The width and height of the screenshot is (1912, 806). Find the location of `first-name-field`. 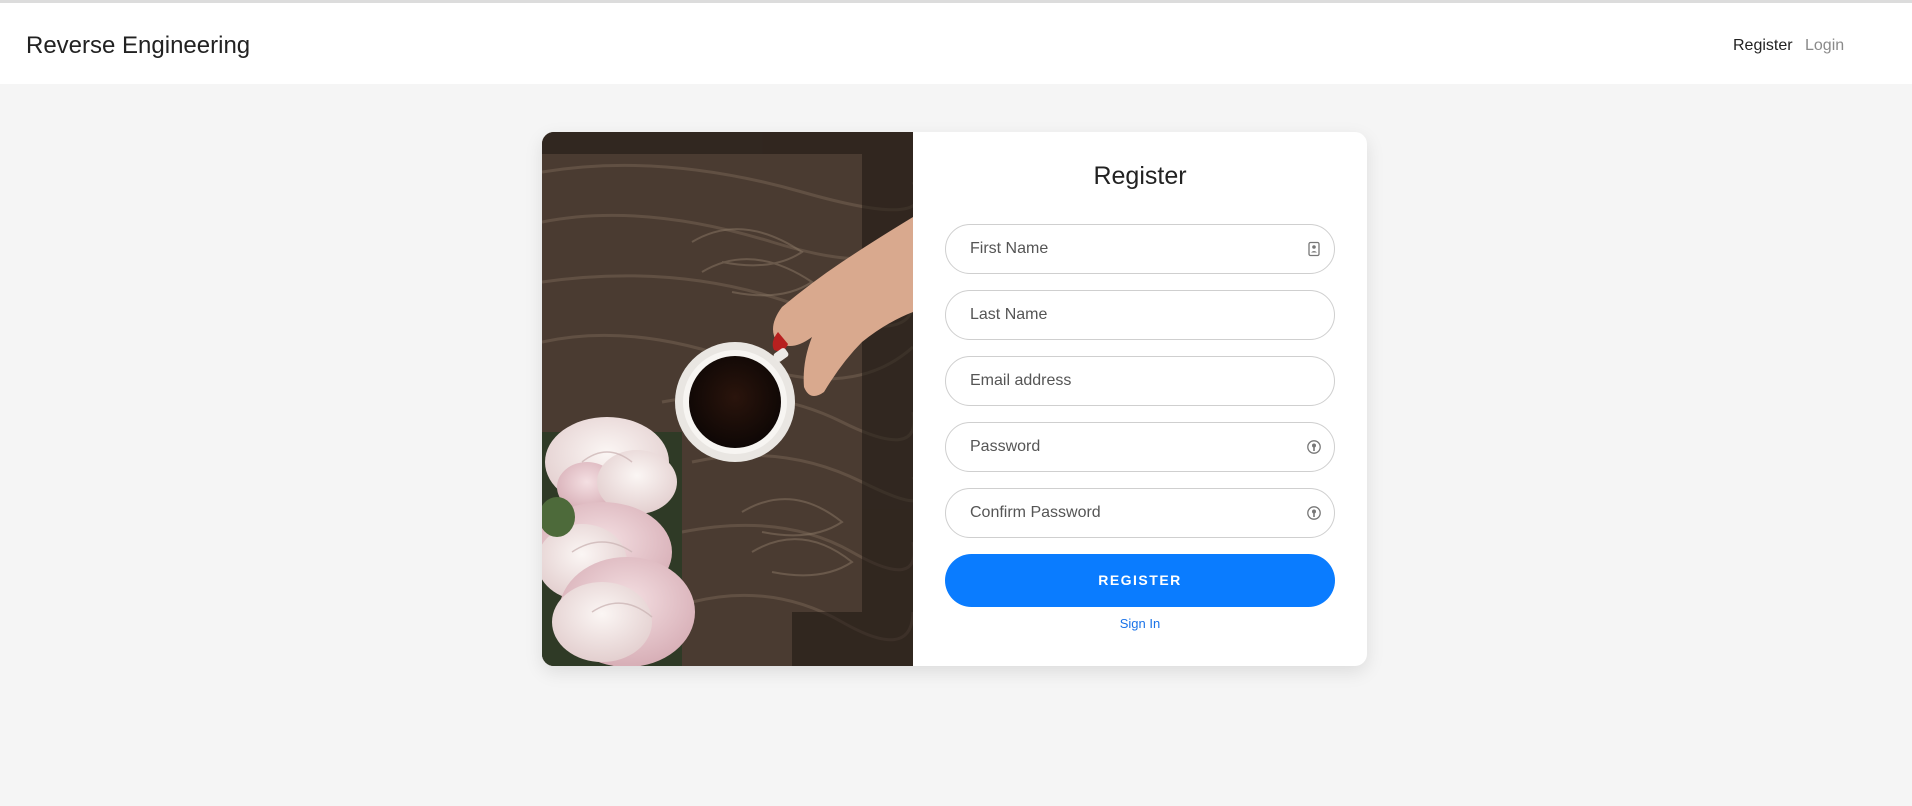

first-name-field is located at coordinates (1140, 249).